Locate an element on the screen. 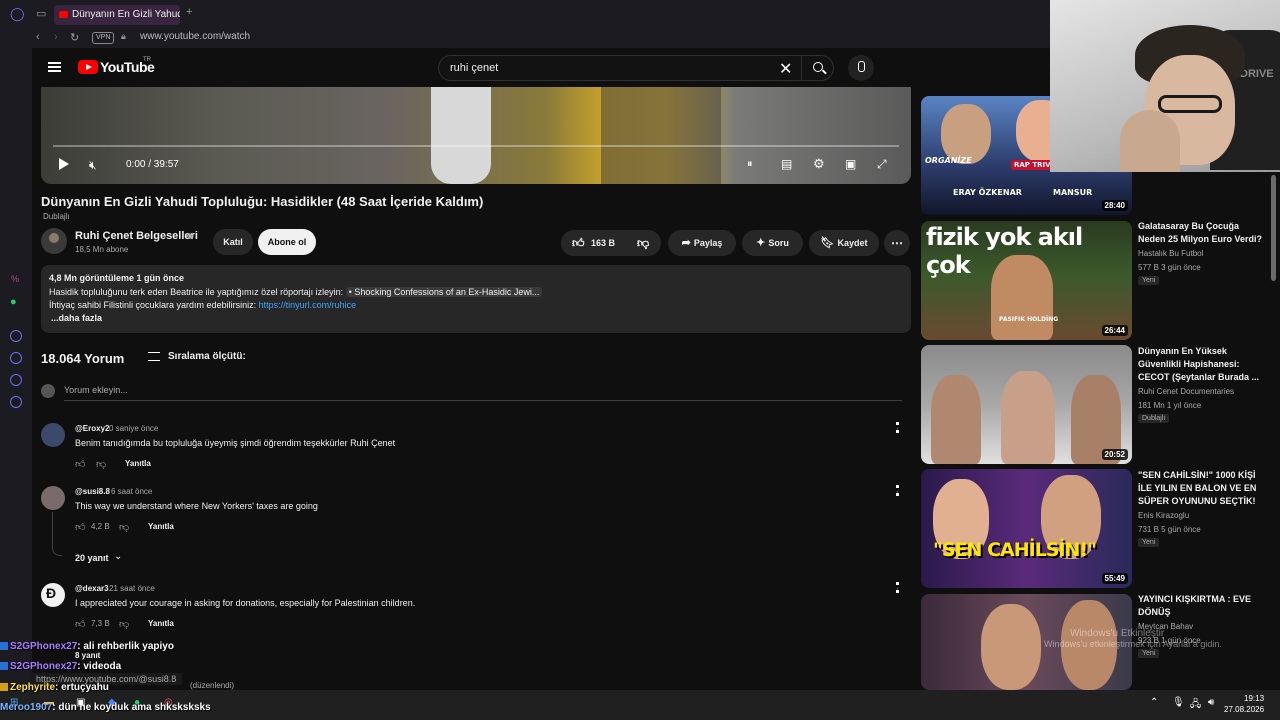 This screenshot has height=720, width=1280. show-replies-button: 8 yanıt is located at coordinates (87, 655).